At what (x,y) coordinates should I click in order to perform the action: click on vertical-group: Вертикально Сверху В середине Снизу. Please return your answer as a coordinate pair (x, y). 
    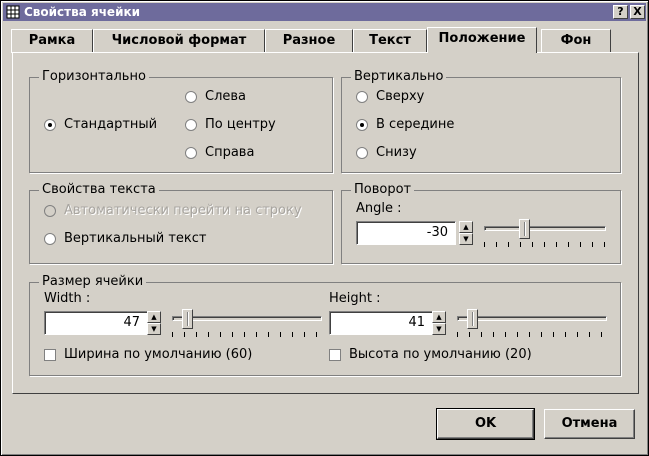
    Looking at the image, I should click on (481, 121).